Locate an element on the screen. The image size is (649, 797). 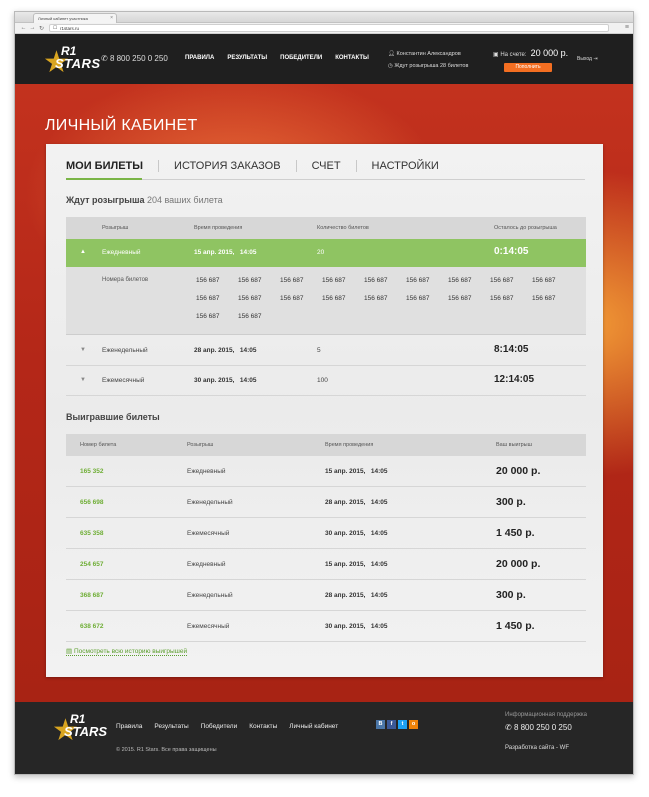
balance-value: 20 000 р. is located at coordinates (549, 53).